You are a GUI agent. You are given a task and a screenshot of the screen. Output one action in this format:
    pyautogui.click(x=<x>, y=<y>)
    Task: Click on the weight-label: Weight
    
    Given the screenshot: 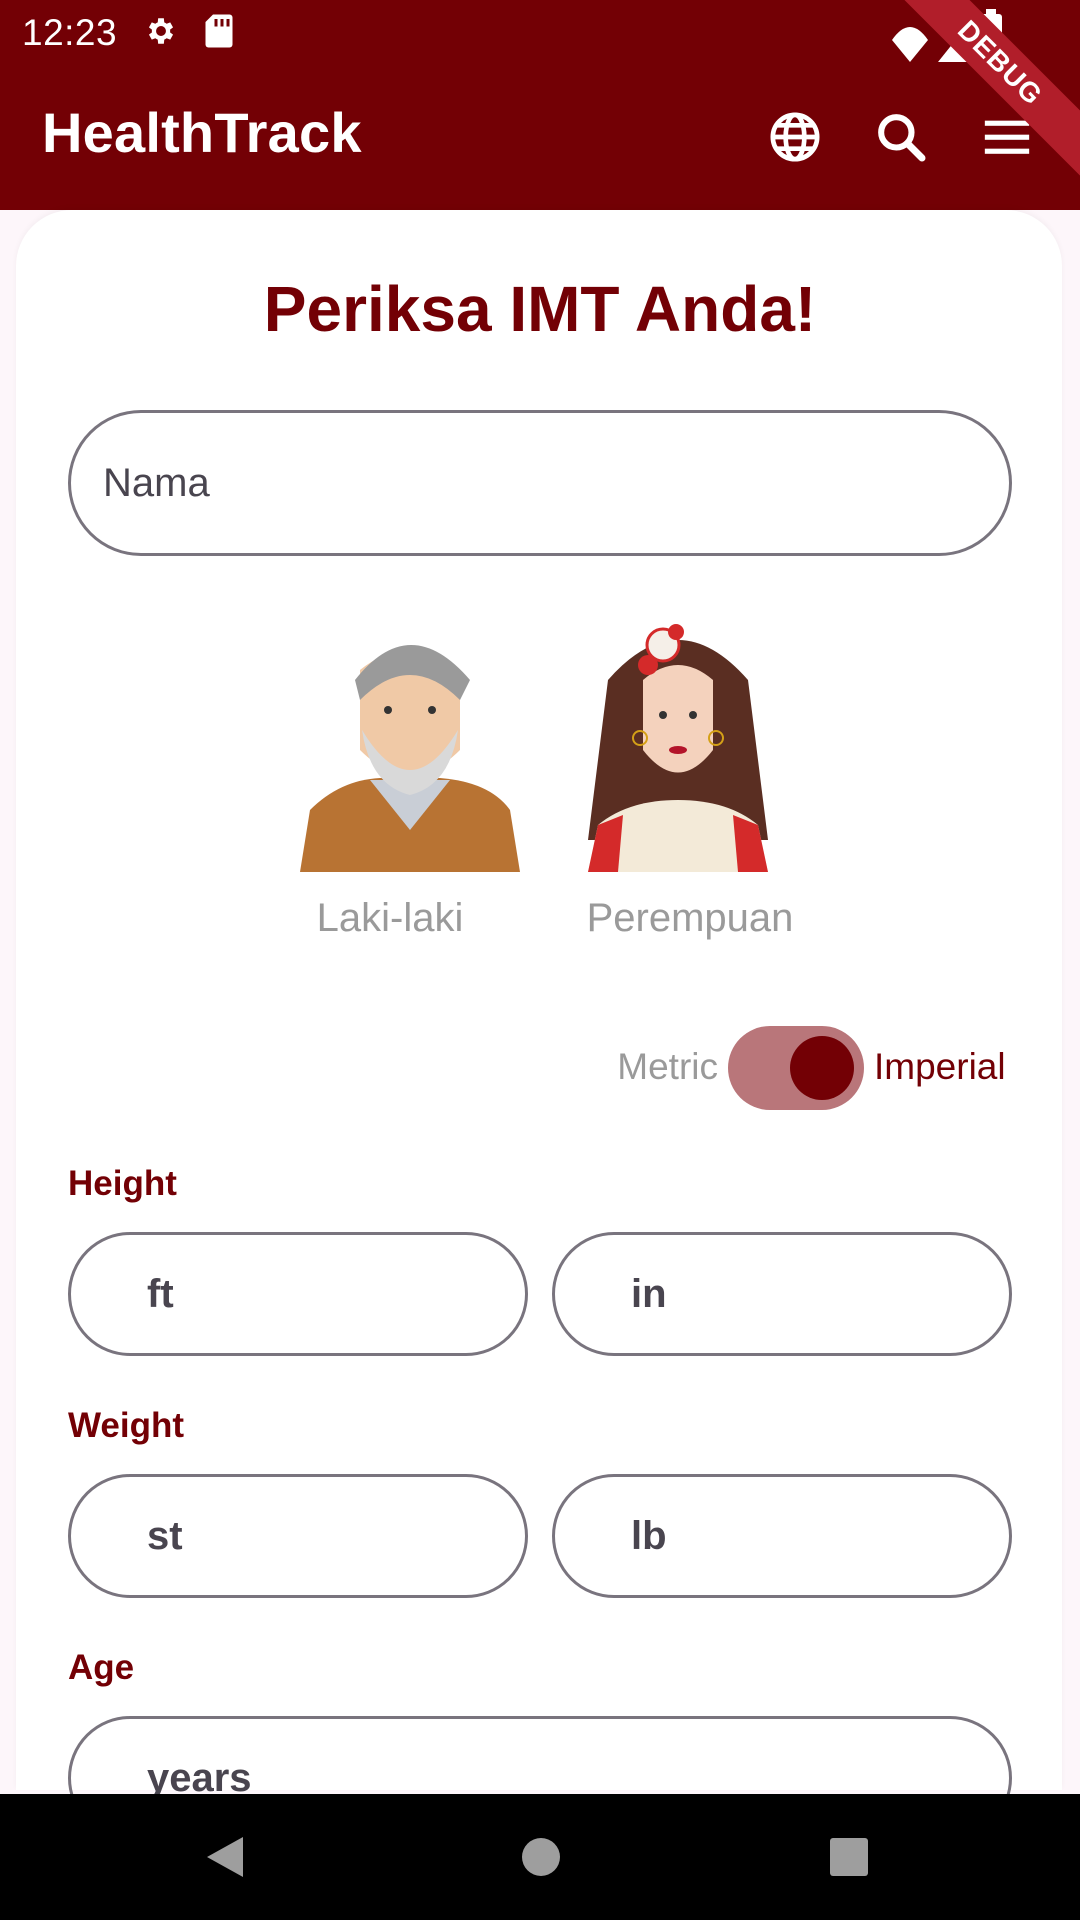 What is the action you would take?
    pyautogui.click(x=126, y=1425)
    